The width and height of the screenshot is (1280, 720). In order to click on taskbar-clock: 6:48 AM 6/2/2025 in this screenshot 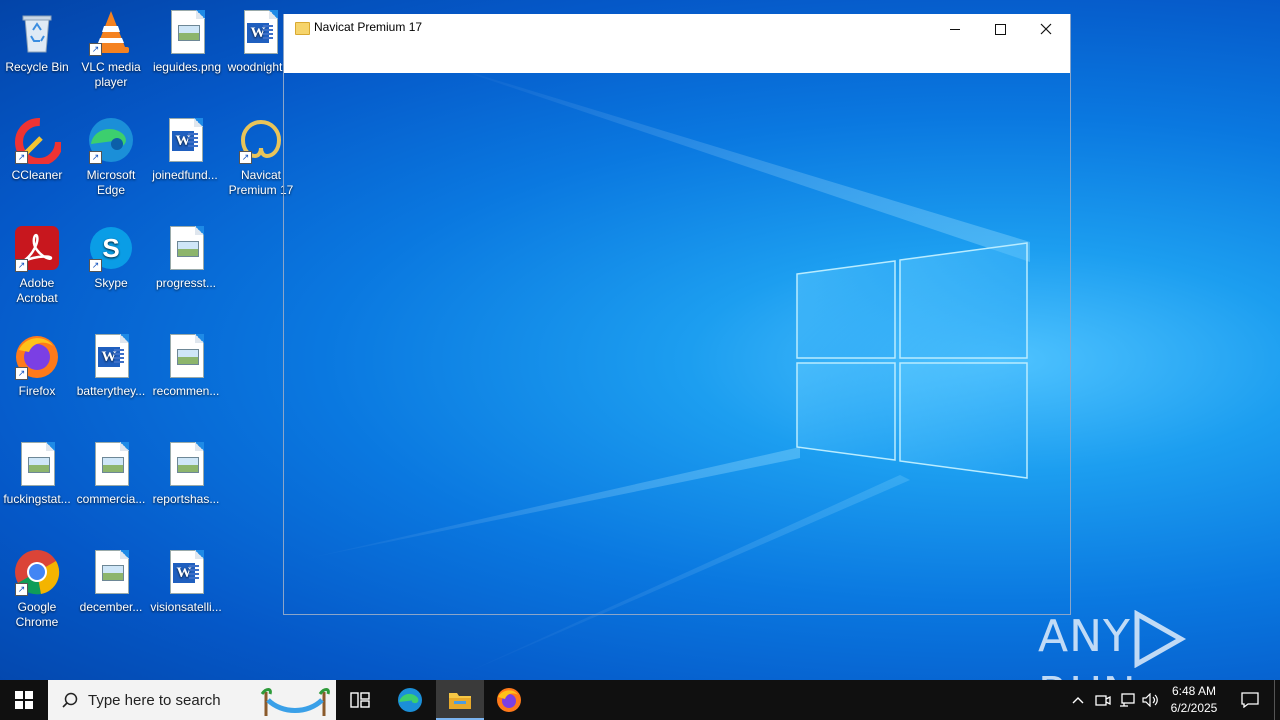, I will do `click(1194, 700)`.